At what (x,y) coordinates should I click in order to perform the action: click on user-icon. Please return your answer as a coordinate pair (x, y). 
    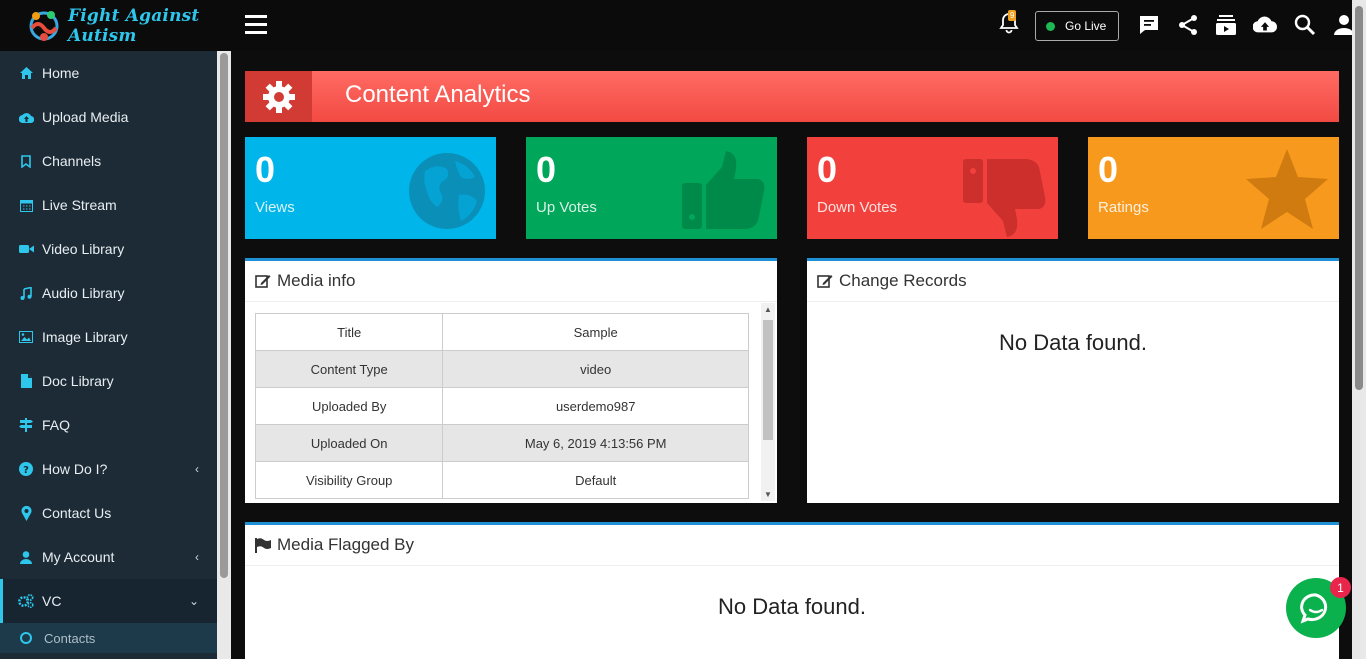
    Looking at the image, I should click on (26, 557).